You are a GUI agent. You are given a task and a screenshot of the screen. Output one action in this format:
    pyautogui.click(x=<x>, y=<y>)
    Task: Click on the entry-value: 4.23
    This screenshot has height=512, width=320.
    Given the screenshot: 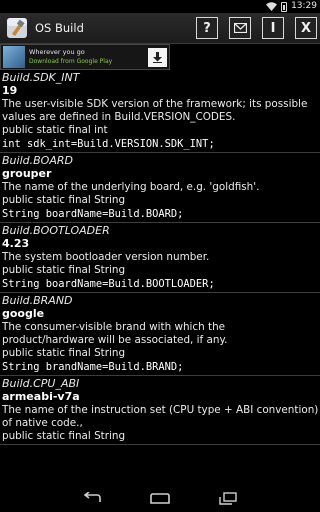 What is the action you would take?
    pyautogui.click(x=16, y=243)
    